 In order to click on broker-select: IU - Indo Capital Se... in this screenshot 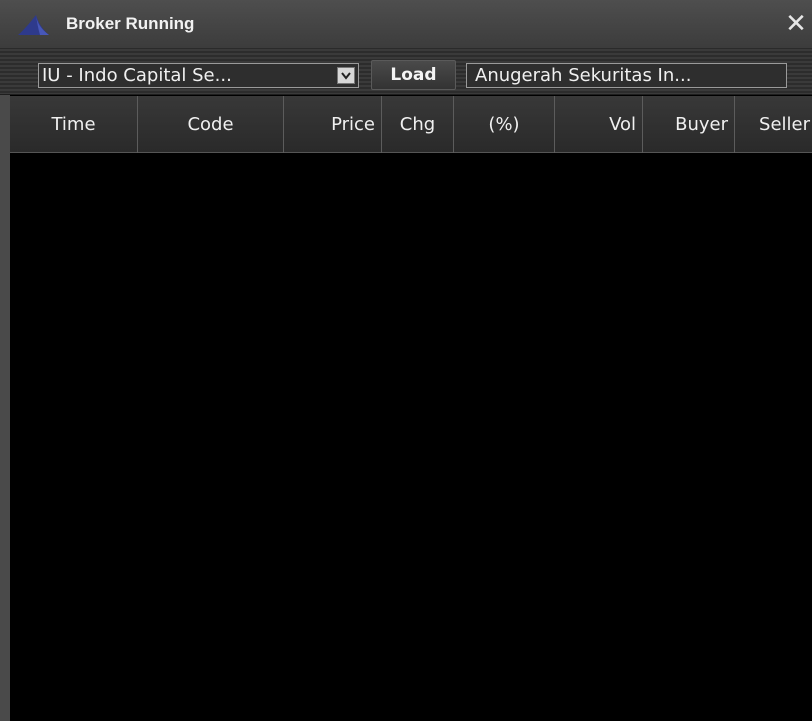, I will do `click(198, 75)`.